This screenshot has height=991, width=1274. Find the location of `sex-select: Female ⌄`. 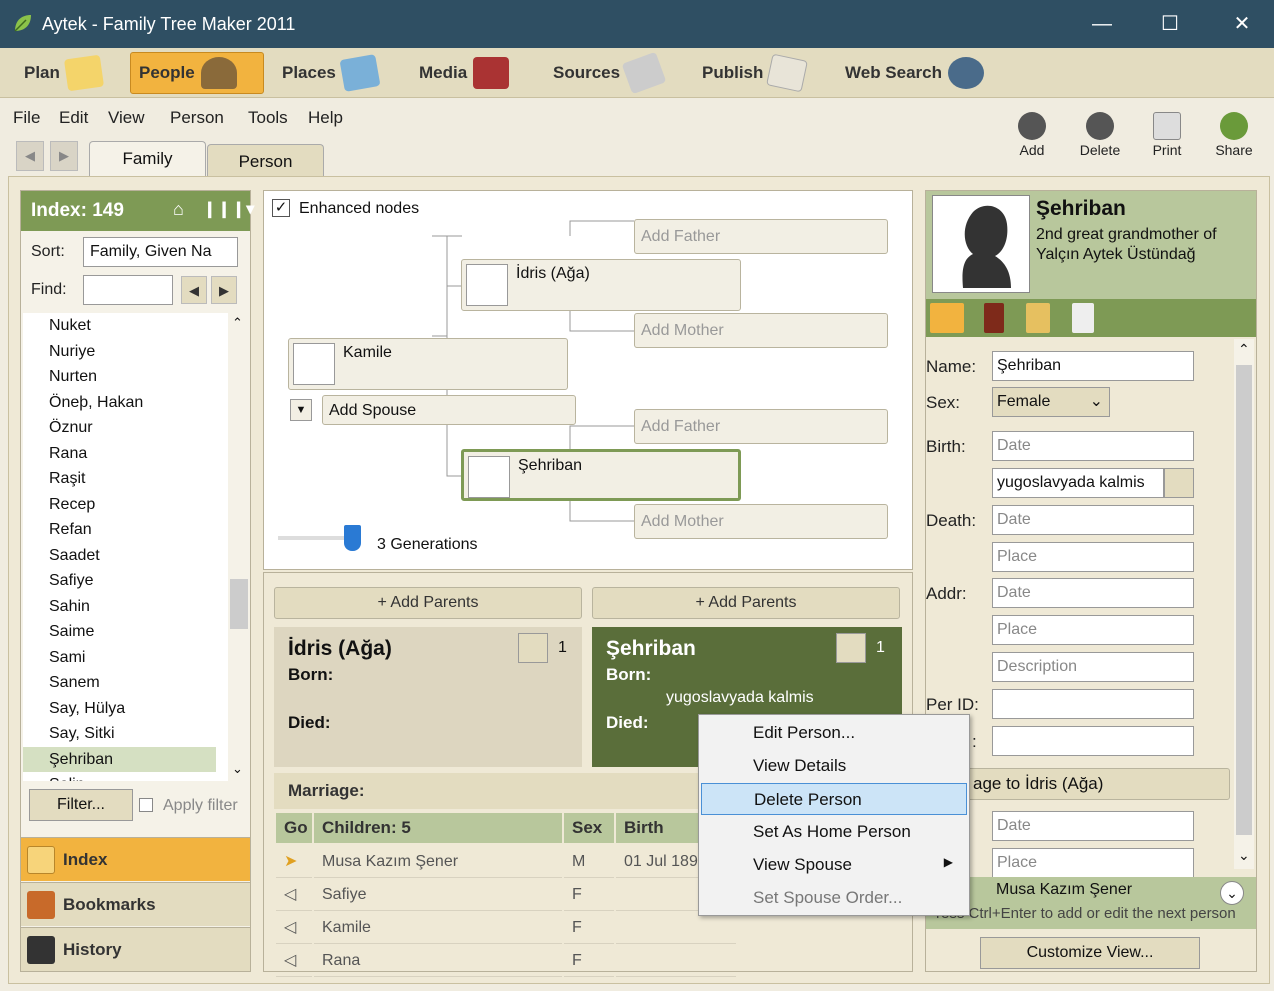

sex-select: Female ⌄ is located at coordinates (1051, 402).